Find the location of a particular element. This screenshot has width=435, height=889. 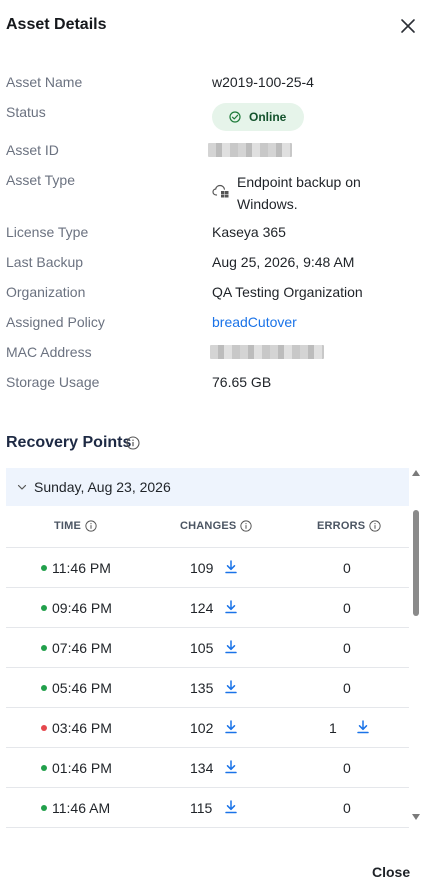

table-row: 11:46 AM 115 0 is located at coordinates (207, 808).